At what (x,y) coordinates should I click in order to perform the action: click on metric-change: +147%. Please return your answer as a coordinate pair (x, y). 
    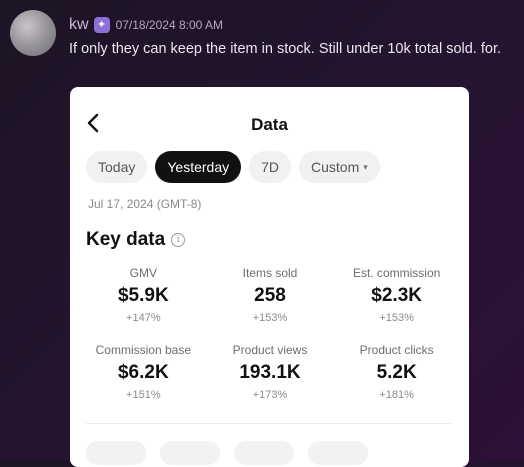
    Looking at the image, I should click on (143, 318).